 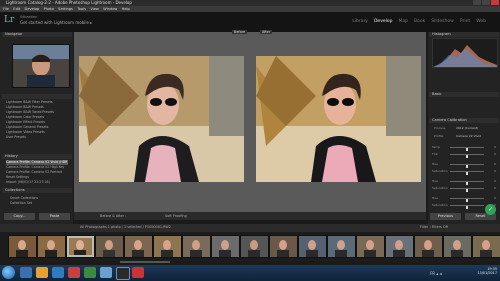 What do you see at coordinates (54, 216) in the screenshot?
I see `paste-button: Paste` at bounding box center [54, 216].